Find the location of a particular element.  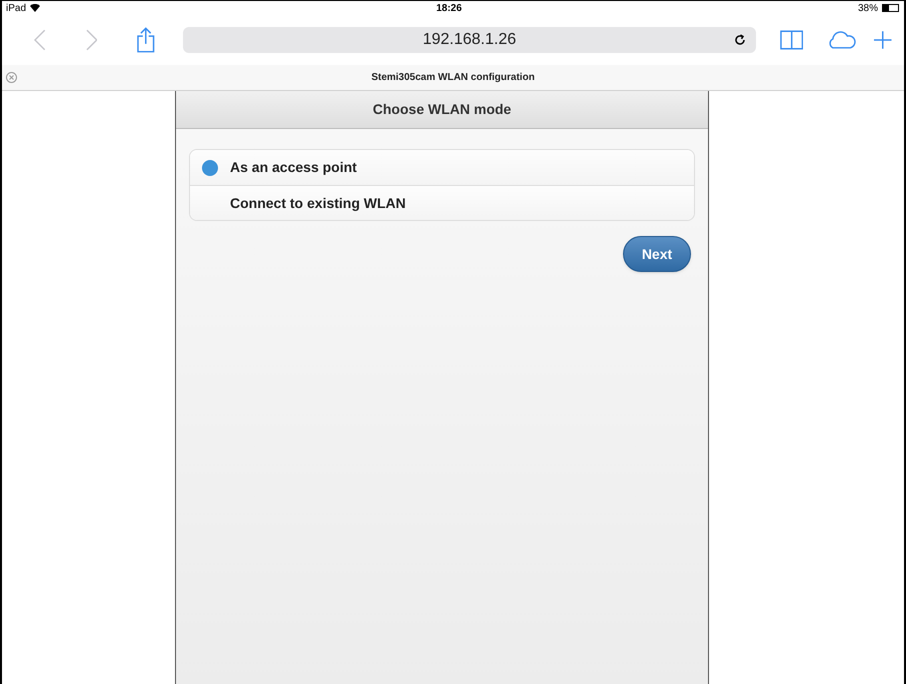

forward-icon is located at coordinates (92, 40).